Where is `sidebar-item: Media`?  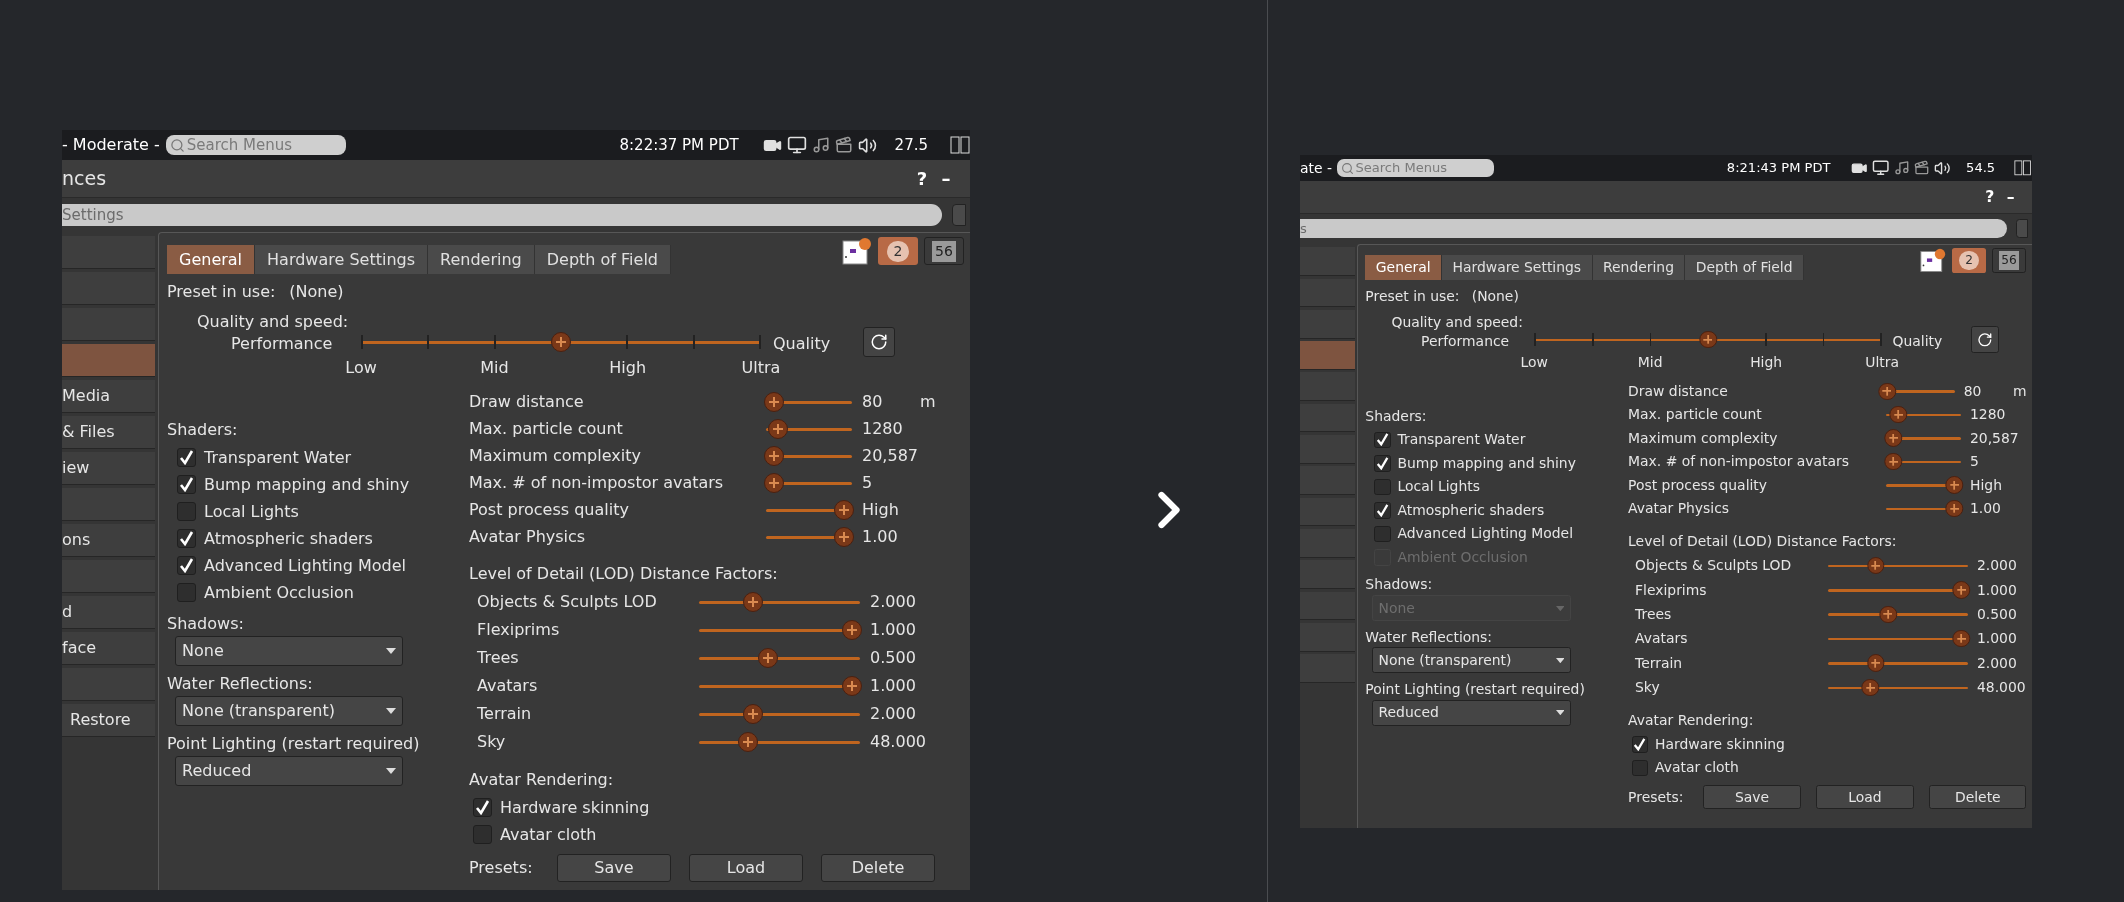
sidebar-item: Media is located at coordinates (108, 396).